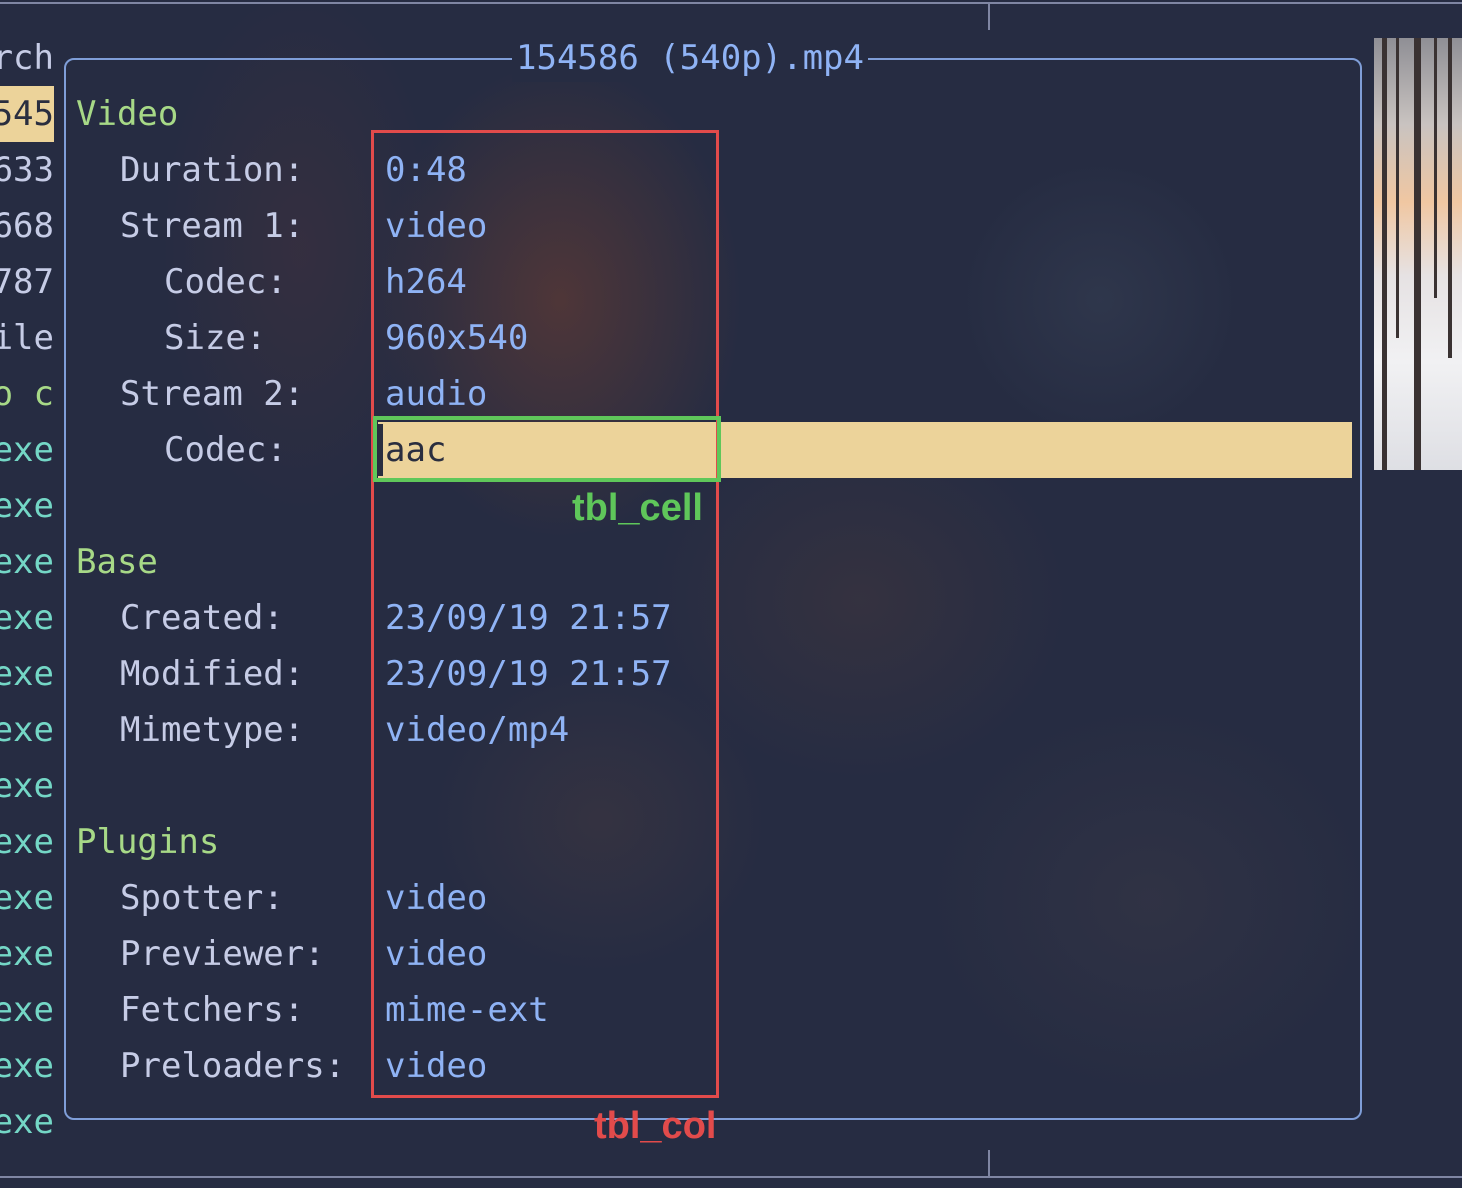  What do you see at coordinates (989, 16) in the screenshot?
I see `frame-divider-top` at bounding box center [989, 16].